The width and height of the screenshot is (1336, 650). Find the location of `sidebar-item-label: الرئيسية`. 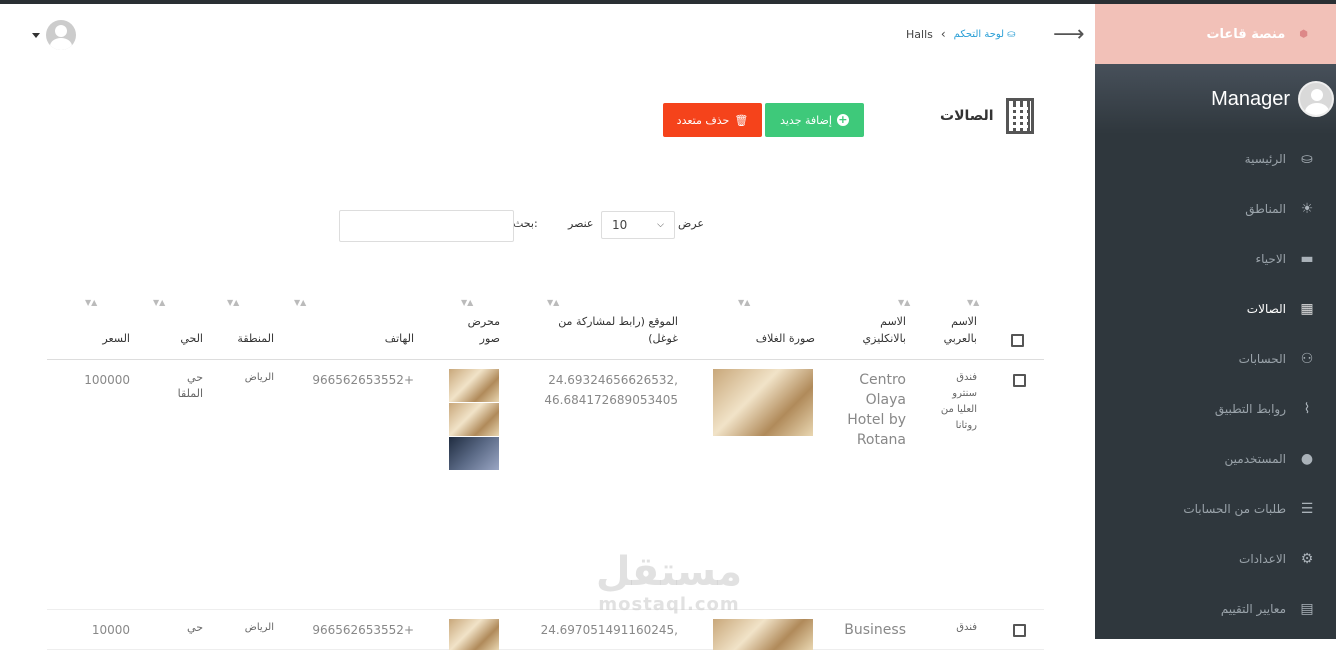

sidebar-item-label: الرئيسية is located at coordinates (1265, 159).